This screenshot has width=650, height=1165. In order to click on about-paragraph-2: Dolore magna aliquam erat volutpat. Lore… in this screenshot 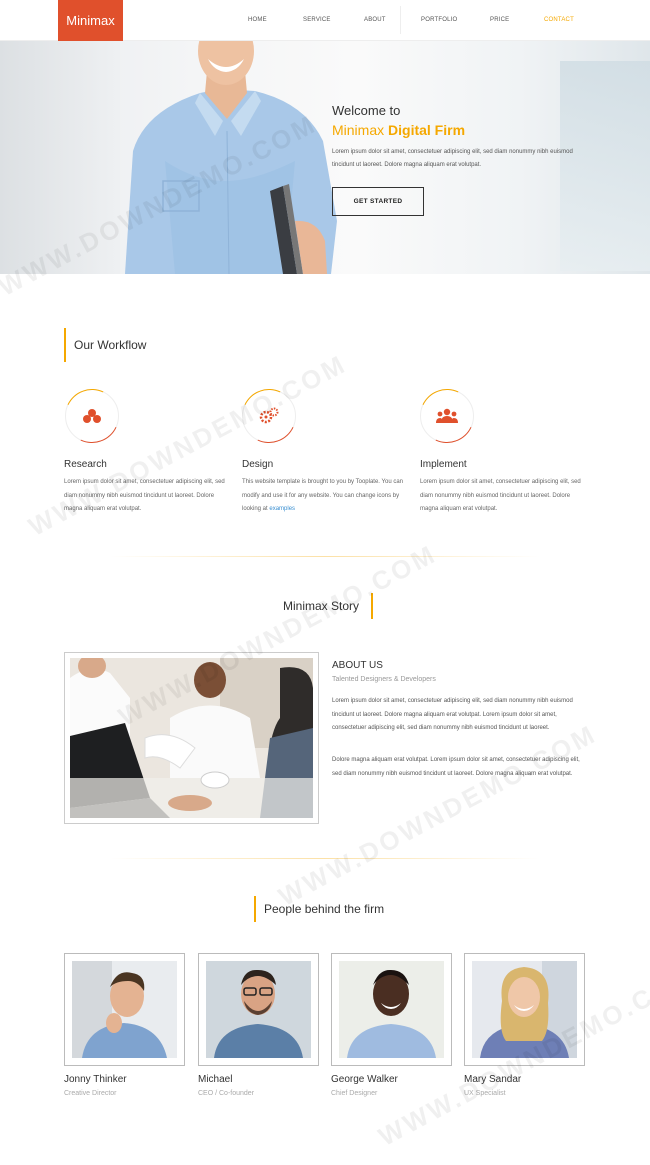, I will do `click(456, 767)`.